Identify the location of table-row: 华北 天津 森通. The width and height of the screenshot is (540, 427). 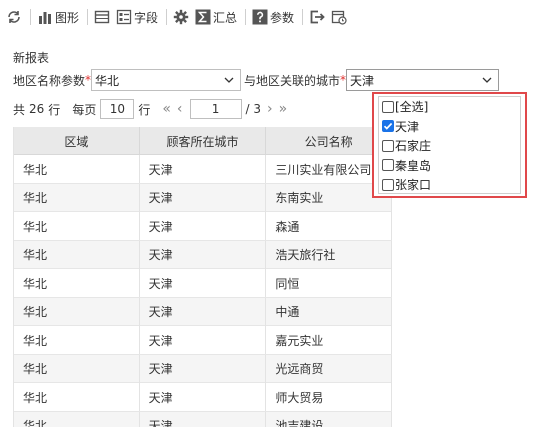
(203, 226).